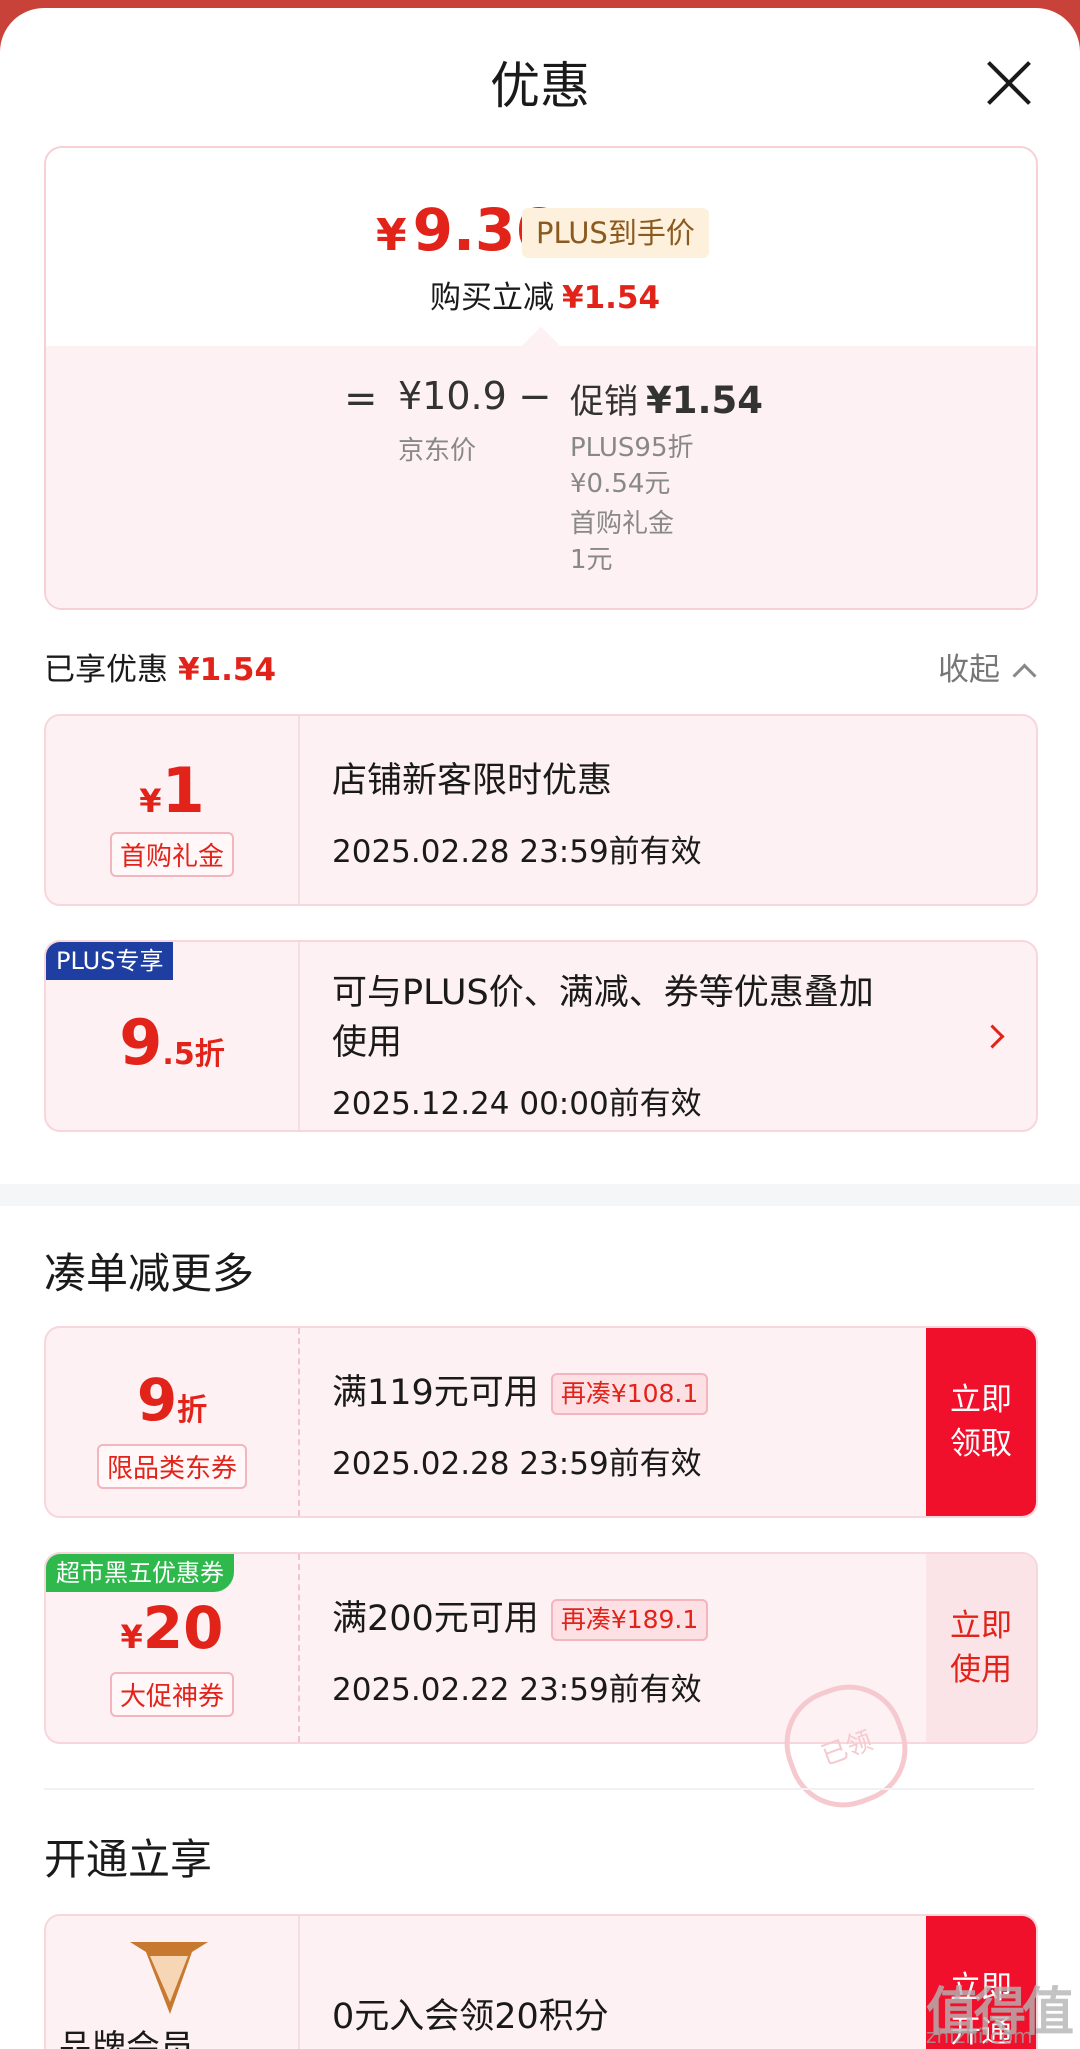 This screenshot has width=1080, height=2049. I want to click on claim-button-line1: 立即, so click(981, 1400).